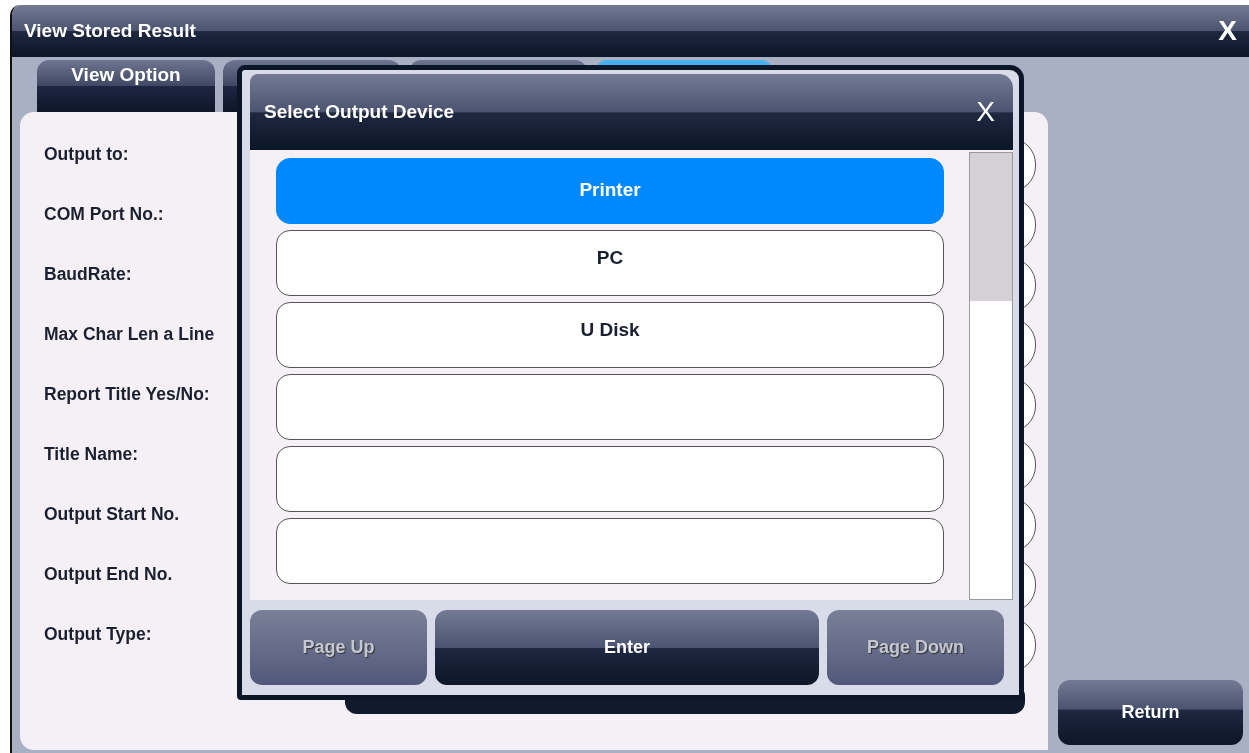  Describe the element at coordinates (991, 227) in the screenshot. I see `scrollbar-thumb` at that location.